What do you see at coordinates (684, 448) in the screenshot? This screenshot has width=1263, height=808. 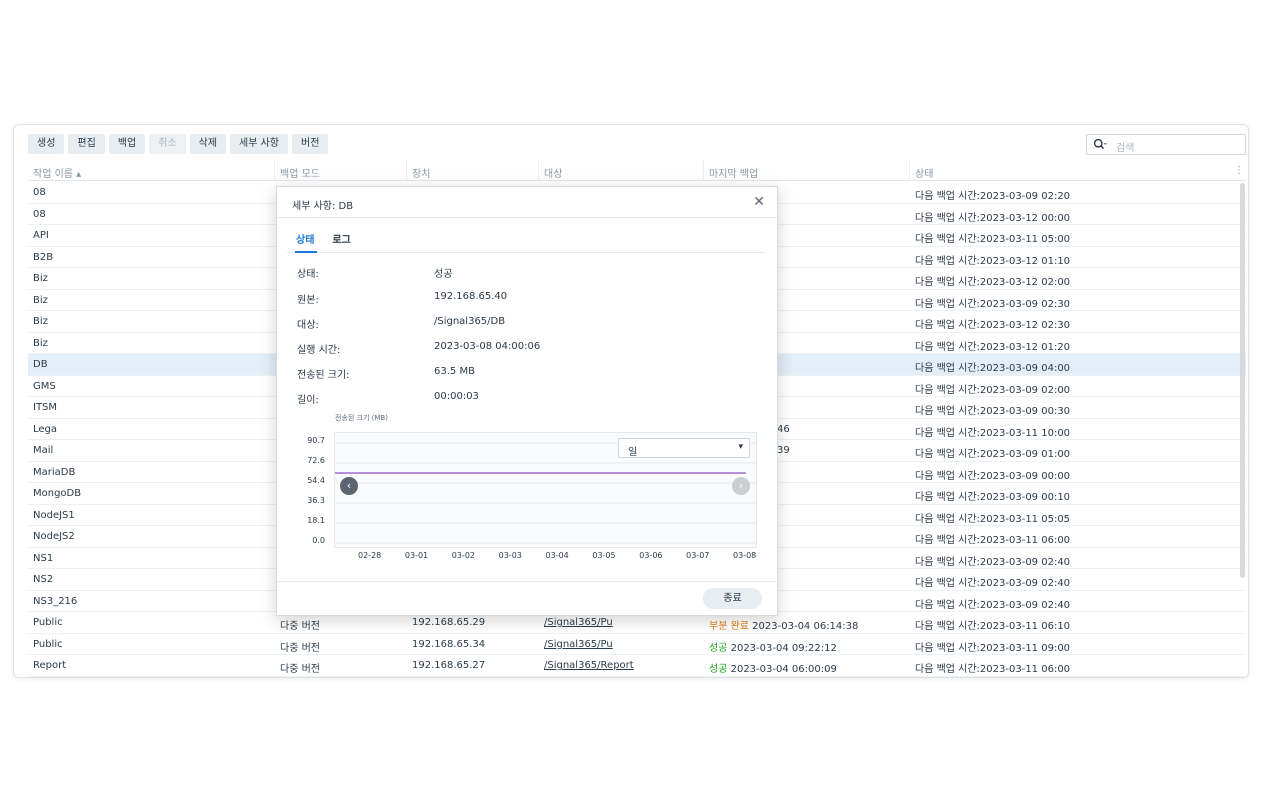 I see `period-dropdown: 일 ▾` at bounding box center [684, 448].